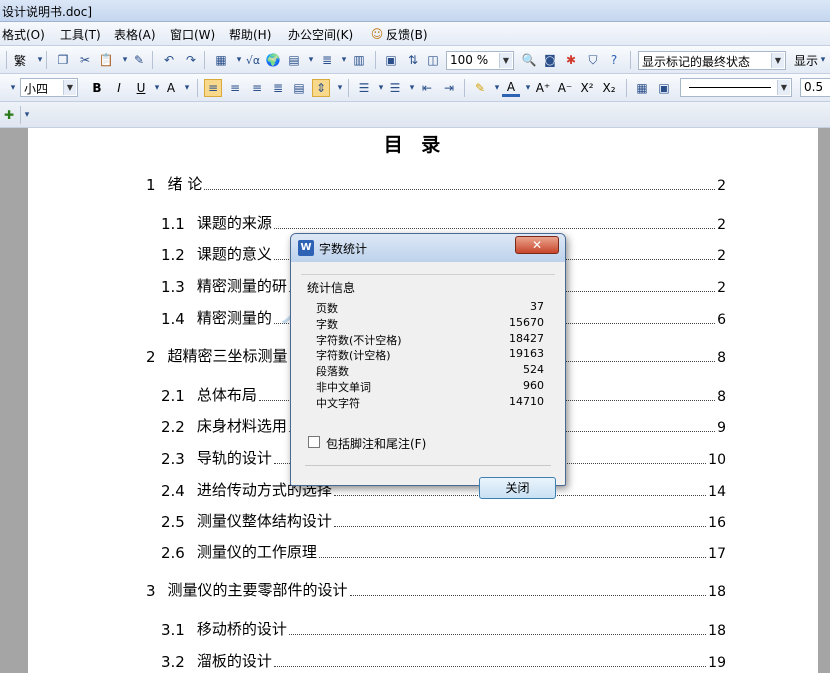 The image size is (830, 673). I want to click on toc-number: 1.1, so click(173, 224).